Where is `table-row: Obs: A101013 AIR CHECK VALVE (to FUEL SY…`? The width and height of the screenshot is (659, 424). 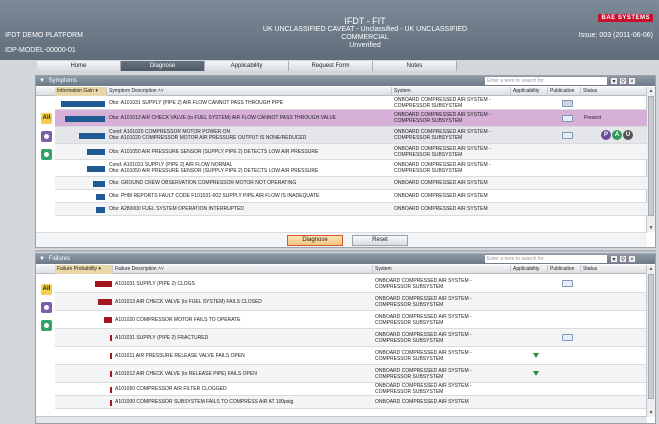
table-row: Obs: A101013 AIR CHECK VALVE (to FUEL SY… is located at coordinates (351, 118).